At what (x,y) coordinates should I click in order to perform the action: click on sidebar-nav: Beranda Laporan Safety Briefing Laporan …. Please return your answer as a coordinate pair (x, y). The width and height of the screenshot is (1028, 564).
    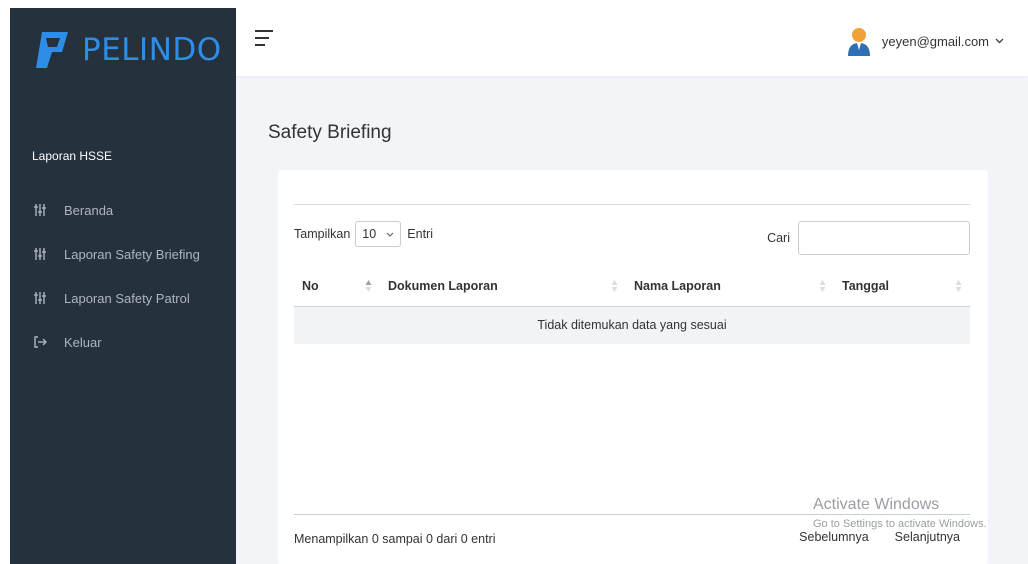
    Looking at the image, I should click on (132, 276).